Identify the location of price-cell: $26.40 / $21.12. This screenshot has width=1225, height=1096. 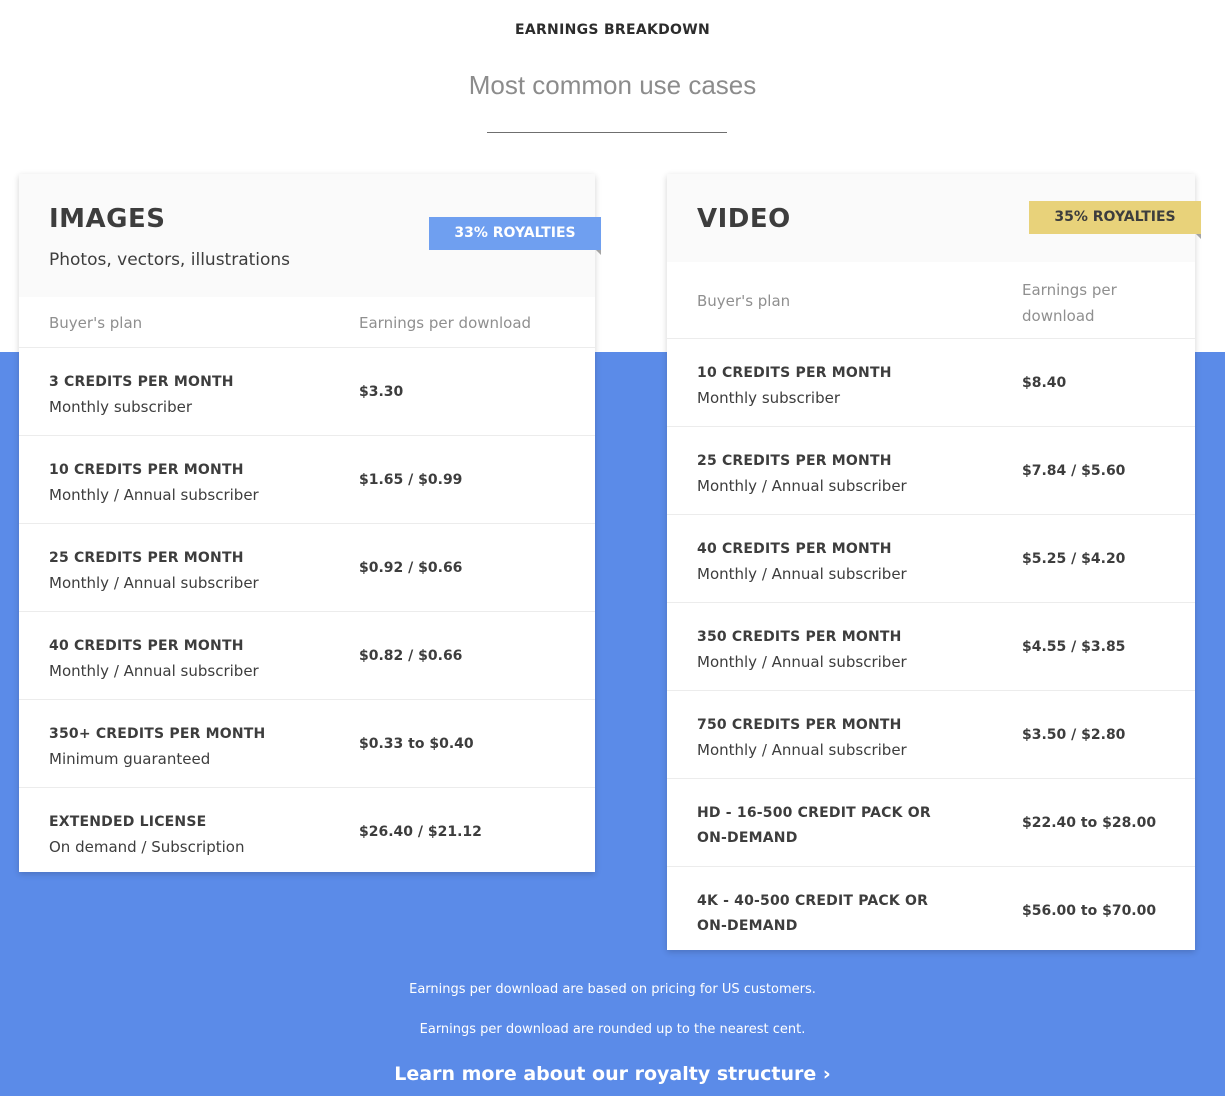
(420, 831).